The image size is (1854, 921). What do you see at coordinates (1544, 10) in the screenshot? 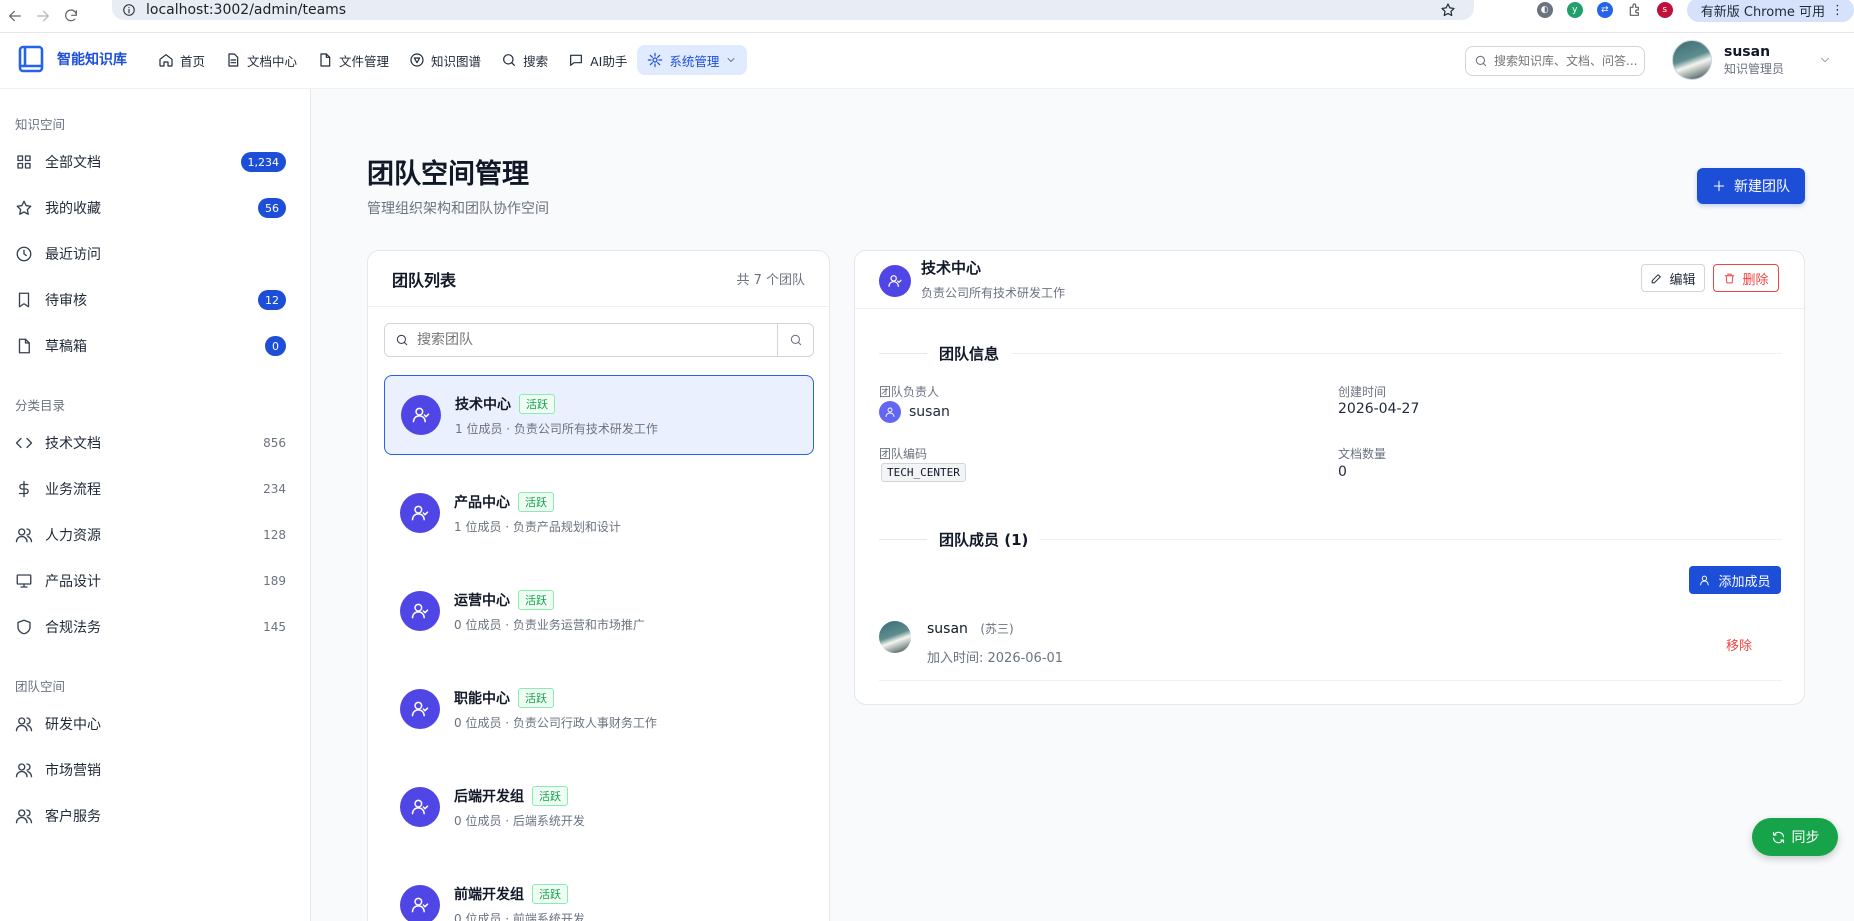
I see `extension-icon: ◐` at bounding box center [1544, 10].